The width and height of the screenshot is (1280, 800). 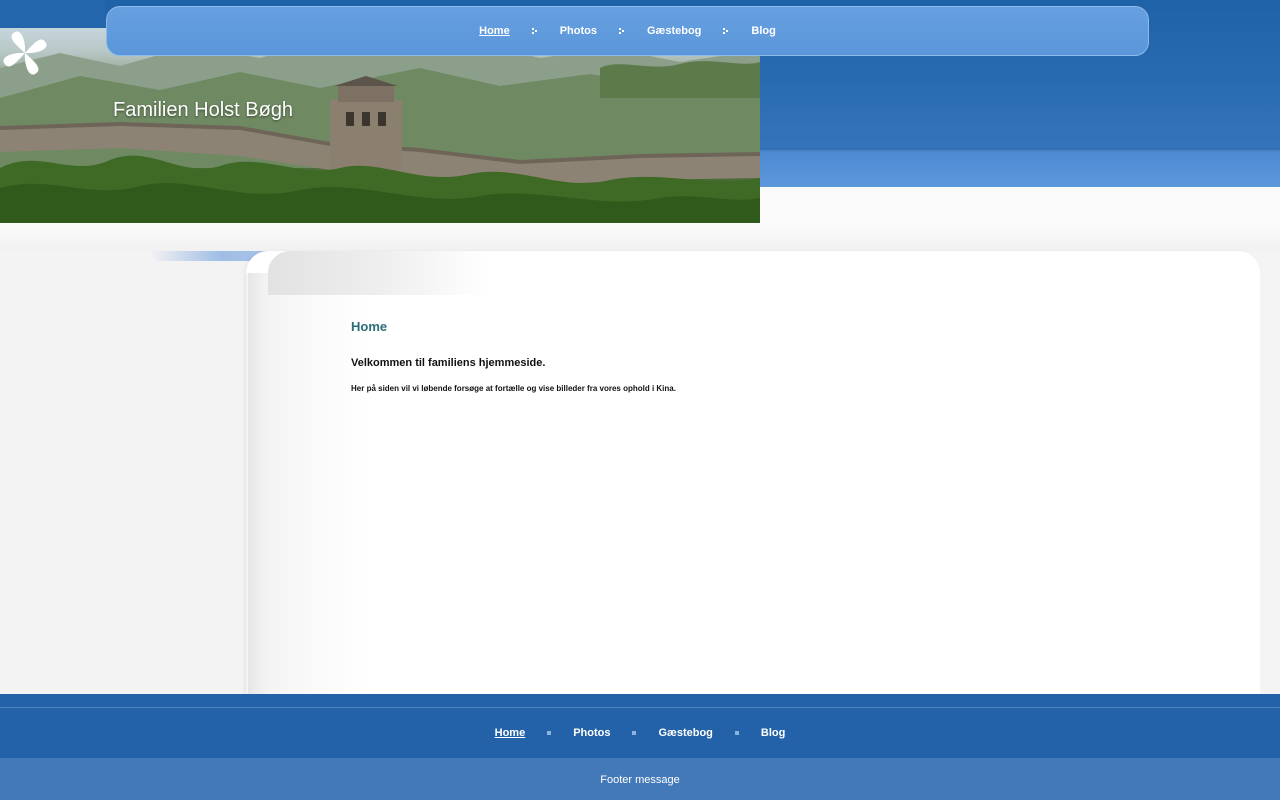 What do you see at coordinates (591, 733) in the screenshot?
I see `footer-link-photos: Photos` at bounding box center [591, 733].